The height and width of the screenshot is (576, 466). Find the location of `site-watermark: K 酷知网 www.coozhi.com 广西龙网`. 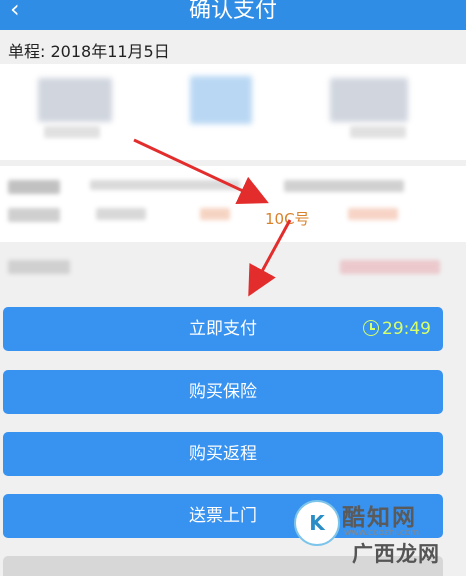

site-watermark: K 酷知网 www.coozhi.com 广西龙网 is located at coordinates (375, 531).